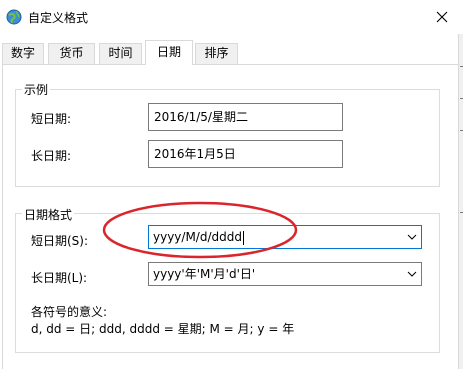  I want to click on example-short-date-label: 短日期:, so click(51, 119).